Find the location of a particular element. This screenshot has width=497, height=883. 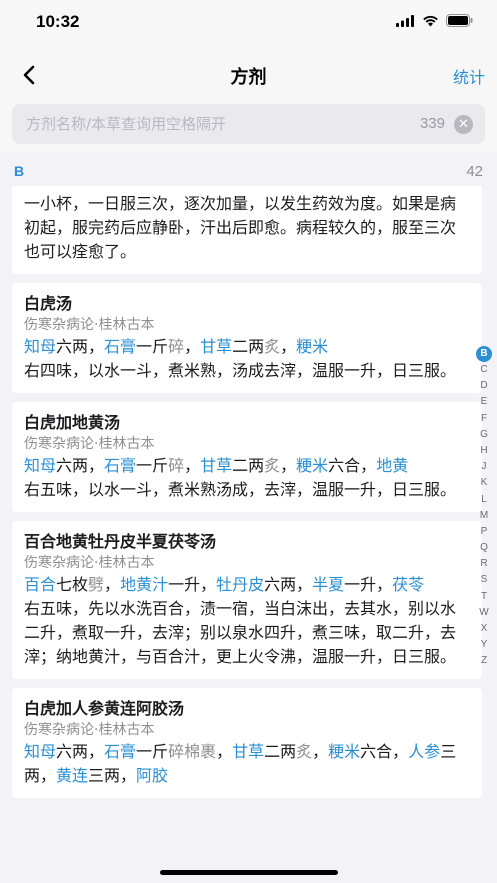

alphabet-index: BCDEFGHJKLMPQRSTWXYZ is located at coordinates (484, 508).